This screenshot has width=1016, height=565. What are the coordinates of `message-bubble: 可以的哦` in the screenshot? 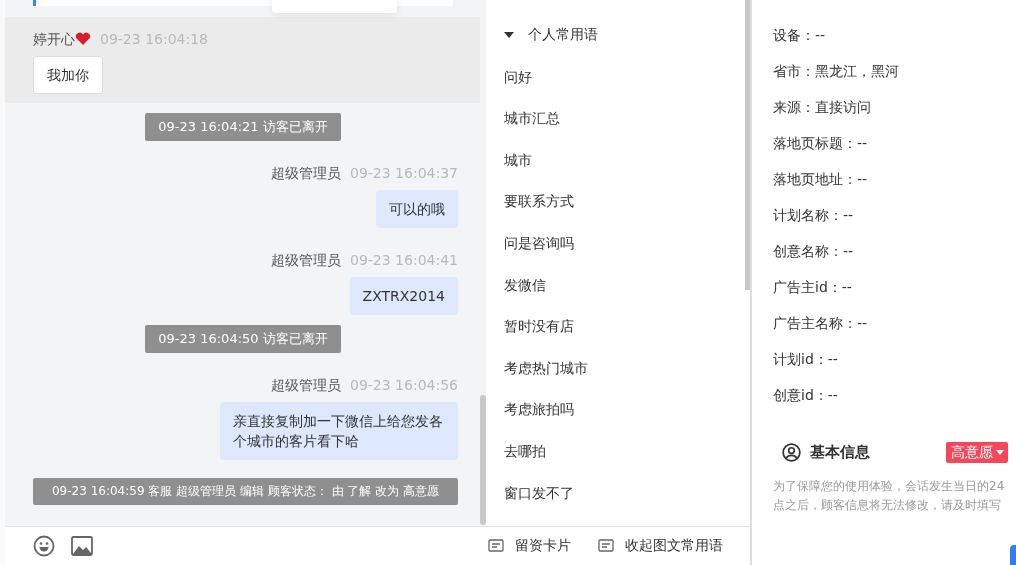 It's located at (417, 209).